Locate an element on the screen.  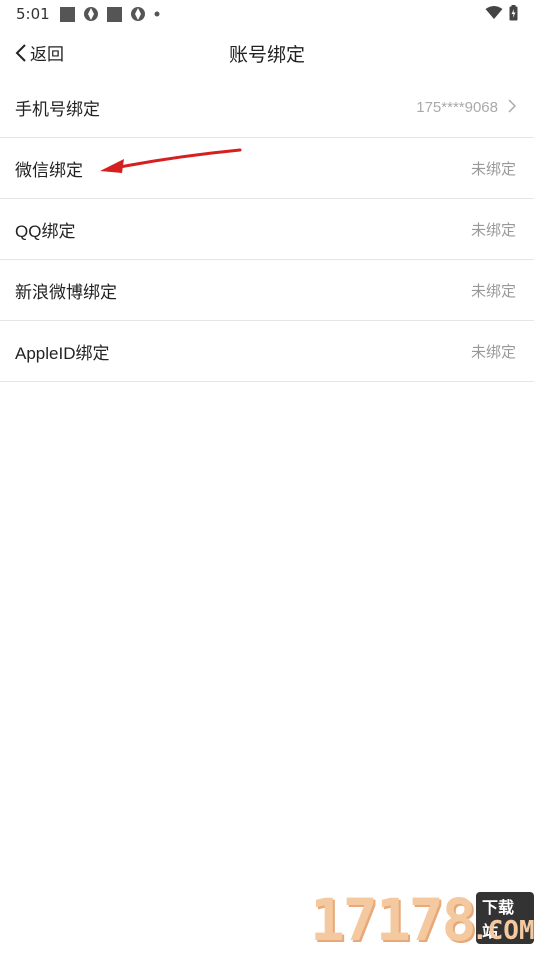
status-time: 5:01 is located at coordinates (33, 14).